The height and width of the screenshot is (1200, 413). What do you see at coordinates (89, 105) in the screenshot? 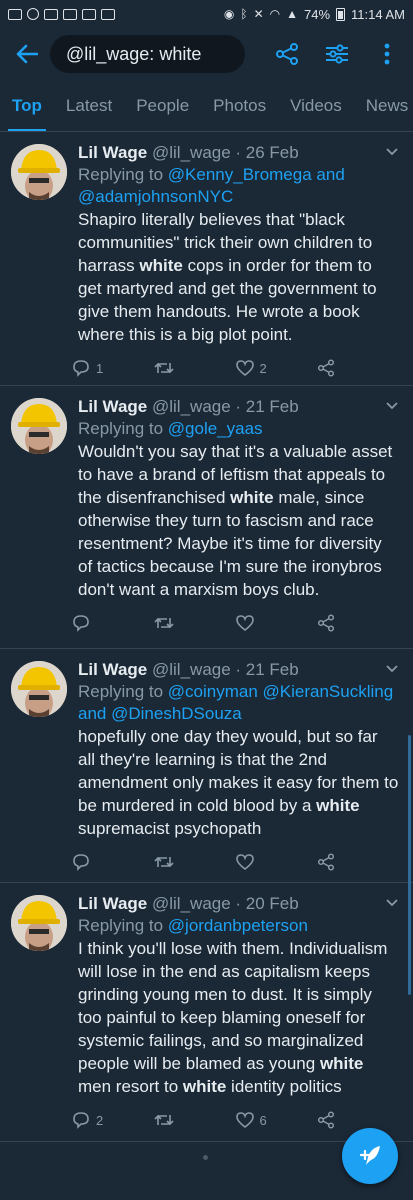
I see `tab-latest: Latest` at bounding box center [89, 105].